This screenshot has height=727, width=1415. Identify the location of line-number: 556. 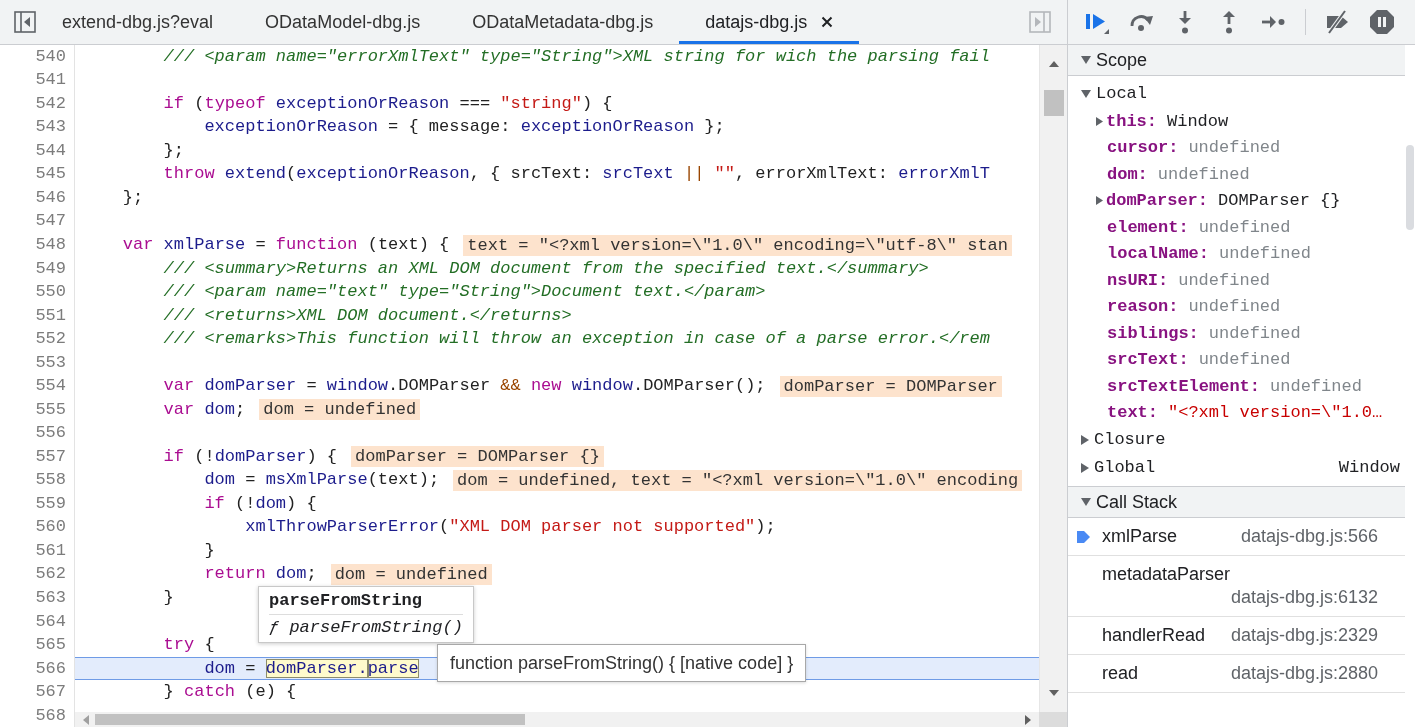
(50, 433).